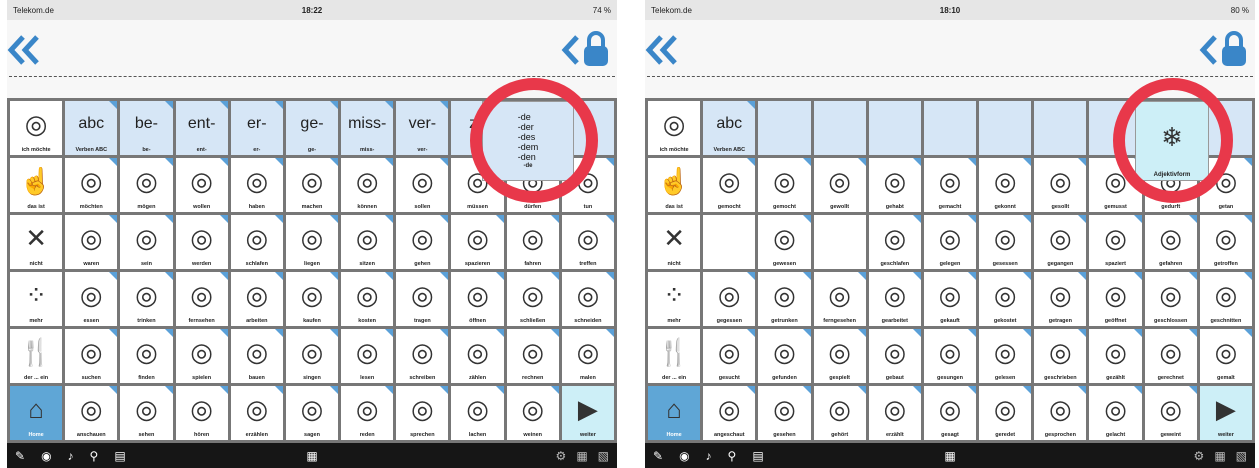  Describe the element at coordinates (1208, 50) in the screenshot. I see `chevron-left-icon` at that location.